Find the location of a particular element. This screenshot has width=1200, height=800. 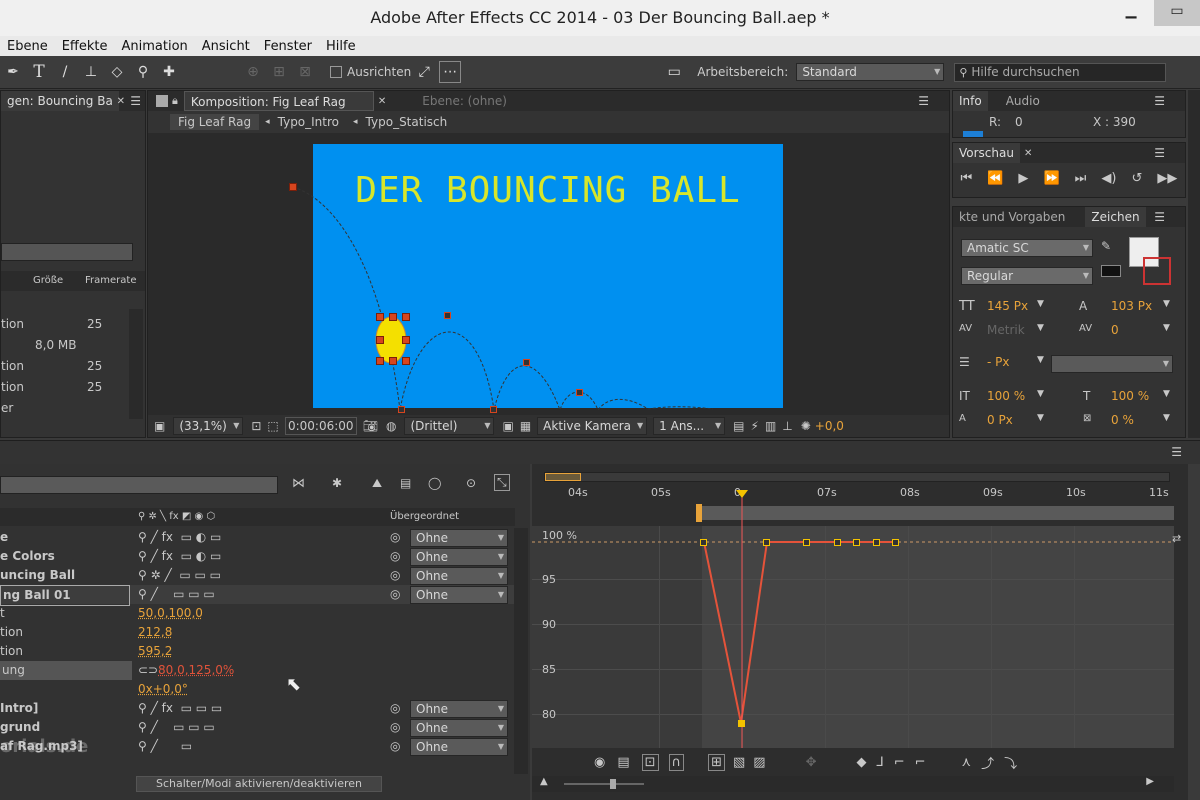

region-icon: ▣ is located at coordinates (507, 426).